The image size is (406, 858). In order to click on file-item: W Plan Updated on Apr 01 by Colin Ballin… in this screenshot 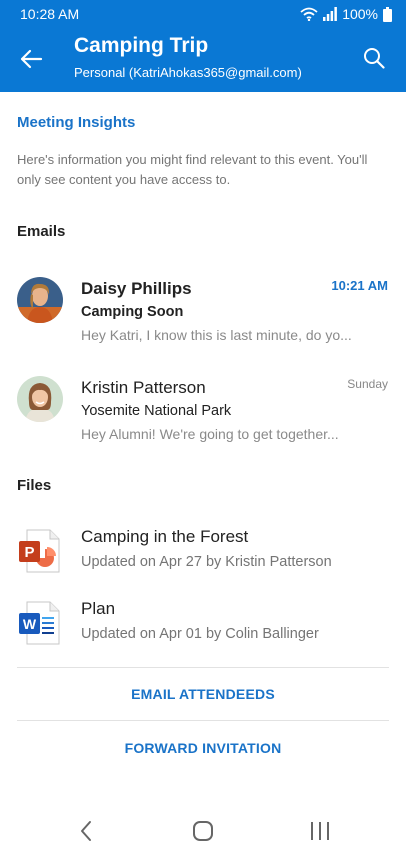, I will do `click(203, 629)`.